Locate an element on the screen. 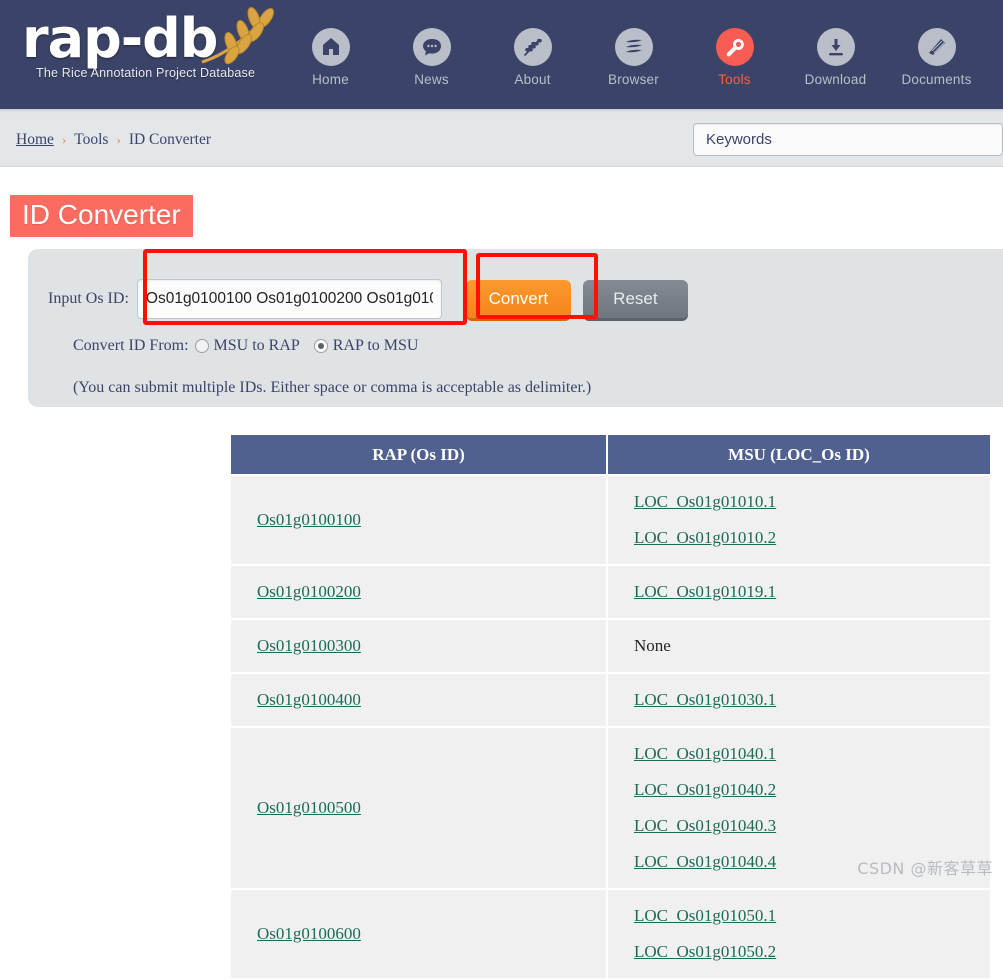 This screenshot has height=980, width=1003. os-id-input is located at coordinates (289, 299).